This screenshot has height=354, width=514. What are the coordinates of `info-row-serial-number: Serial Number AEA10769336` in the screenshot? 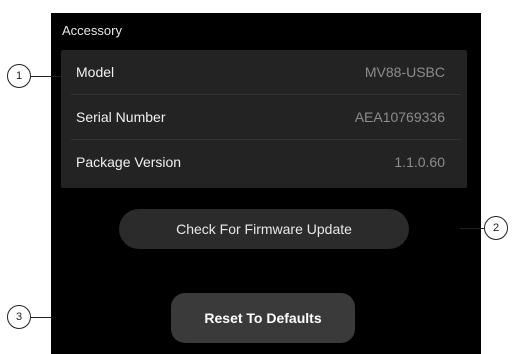 It's located at (264, 117).